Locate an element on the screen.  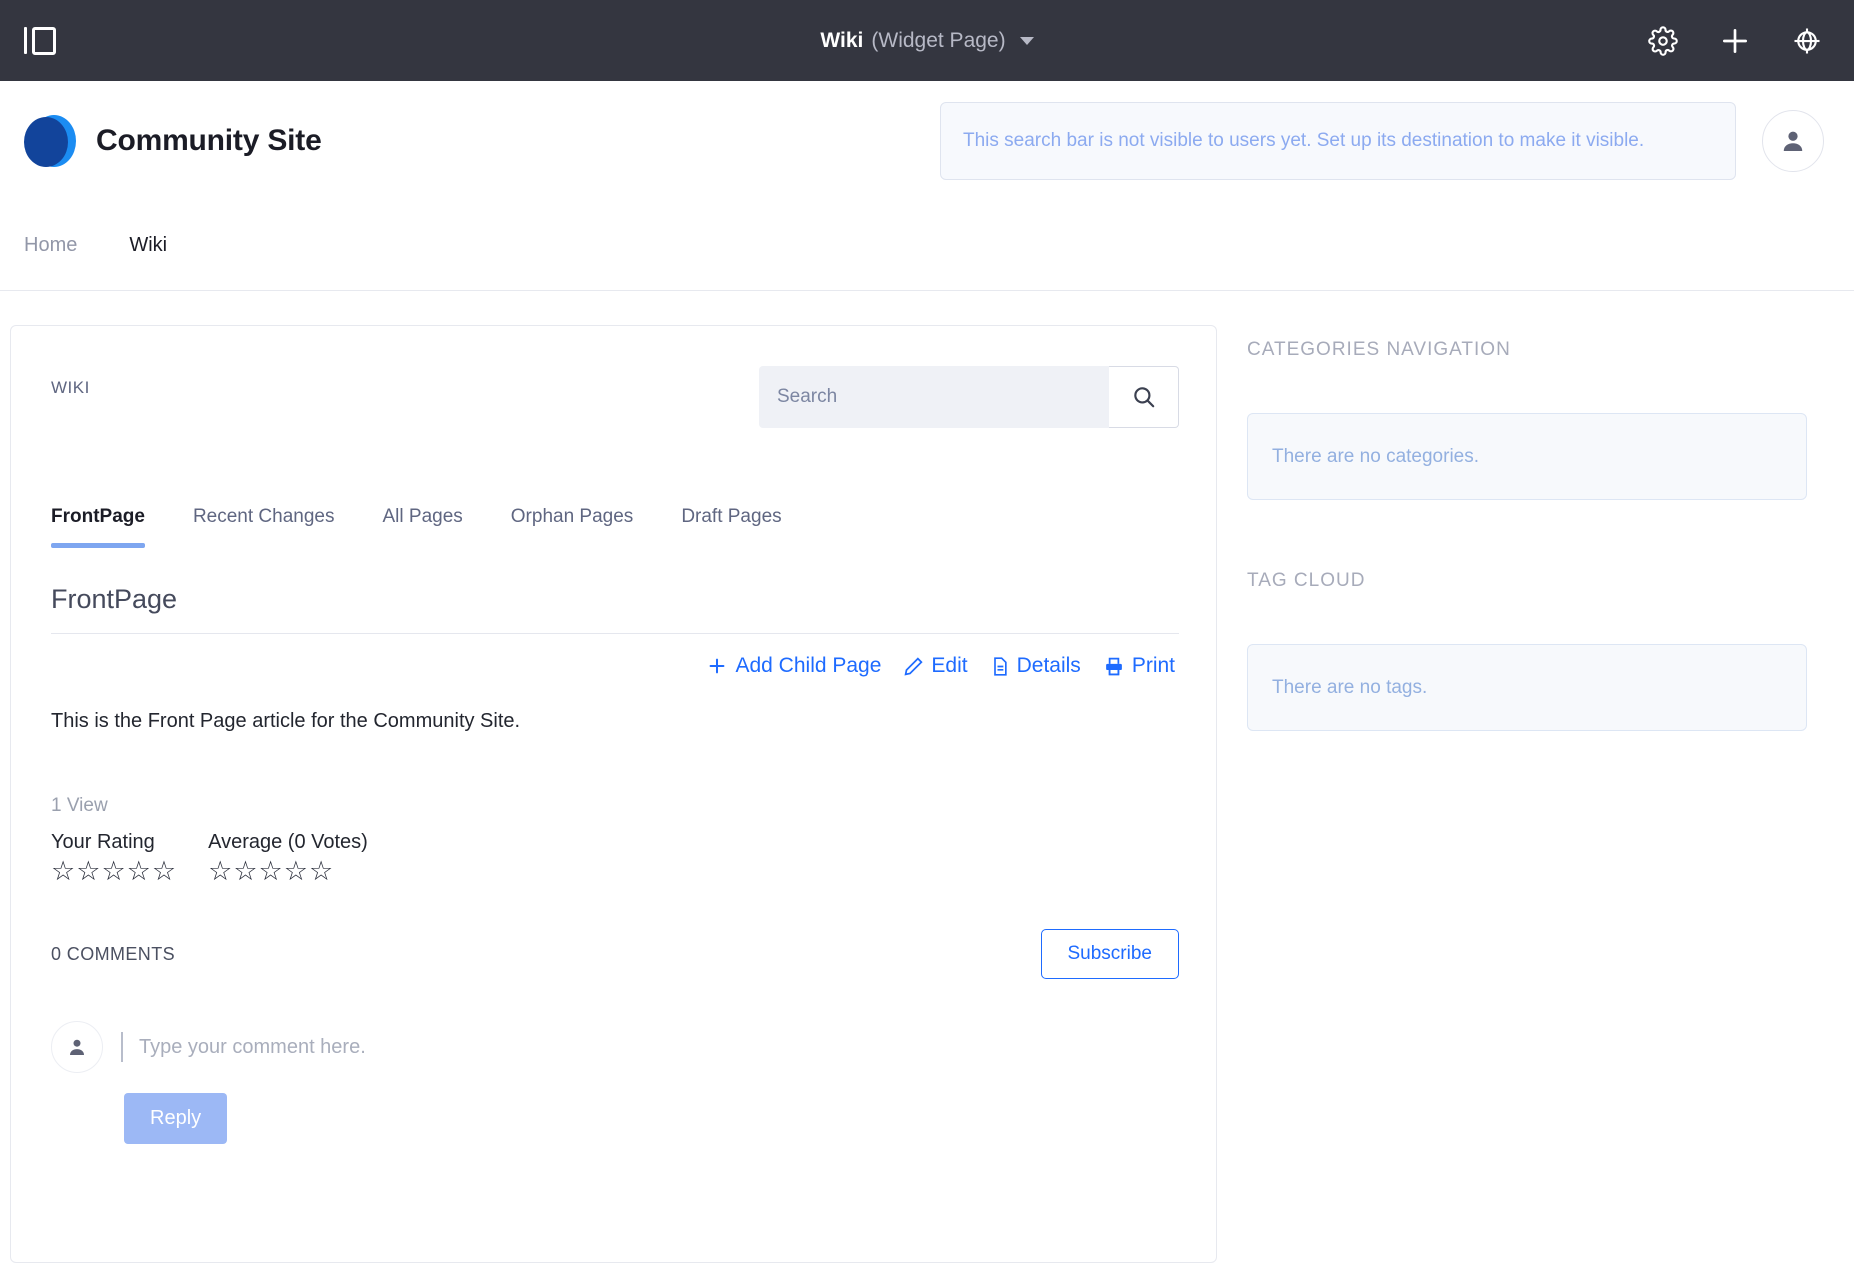
add-child-page-button: Add Child Page is located at coordinates (793, 666).